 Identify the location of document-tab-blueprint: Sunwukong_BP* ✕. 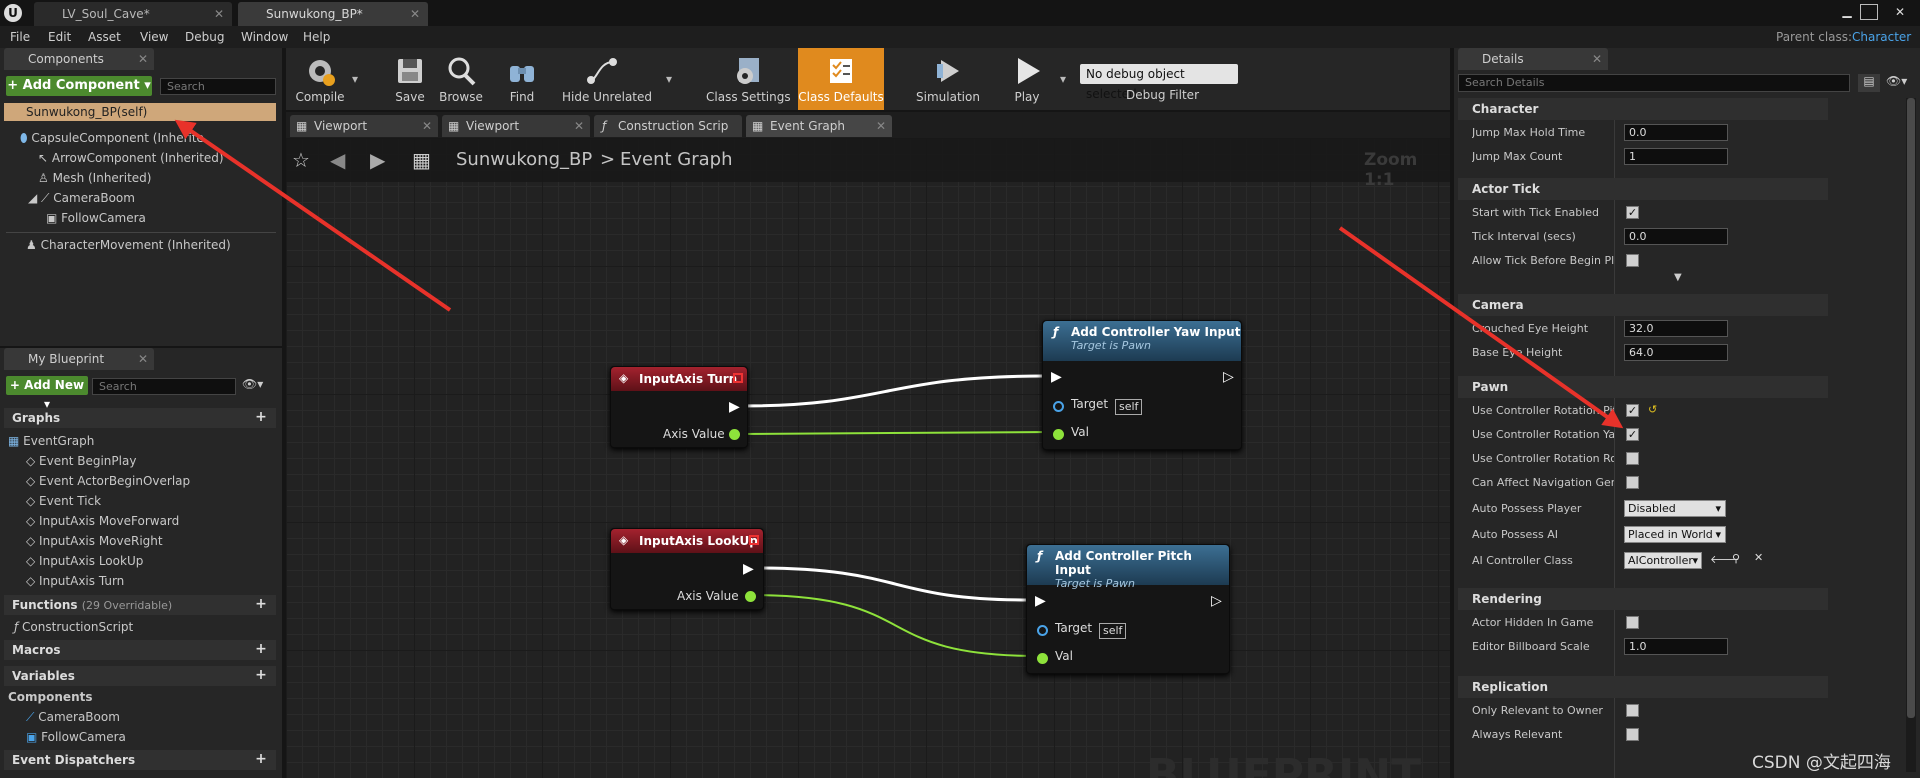
(333, 14).